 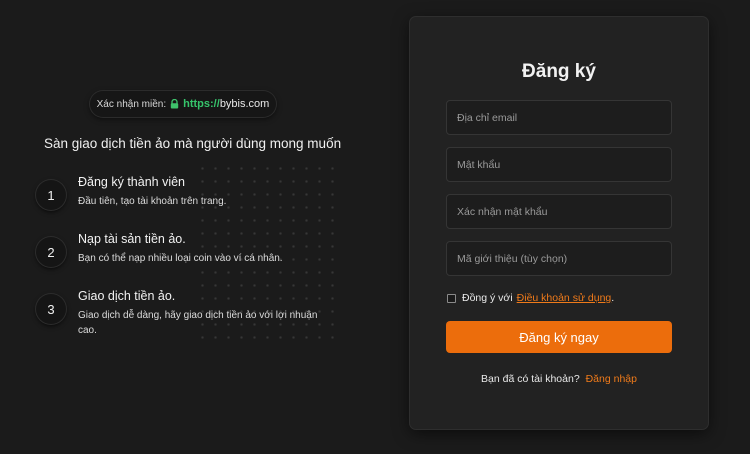 I want to click on verify-url-scheme: https://, so click(x=201, y=104).